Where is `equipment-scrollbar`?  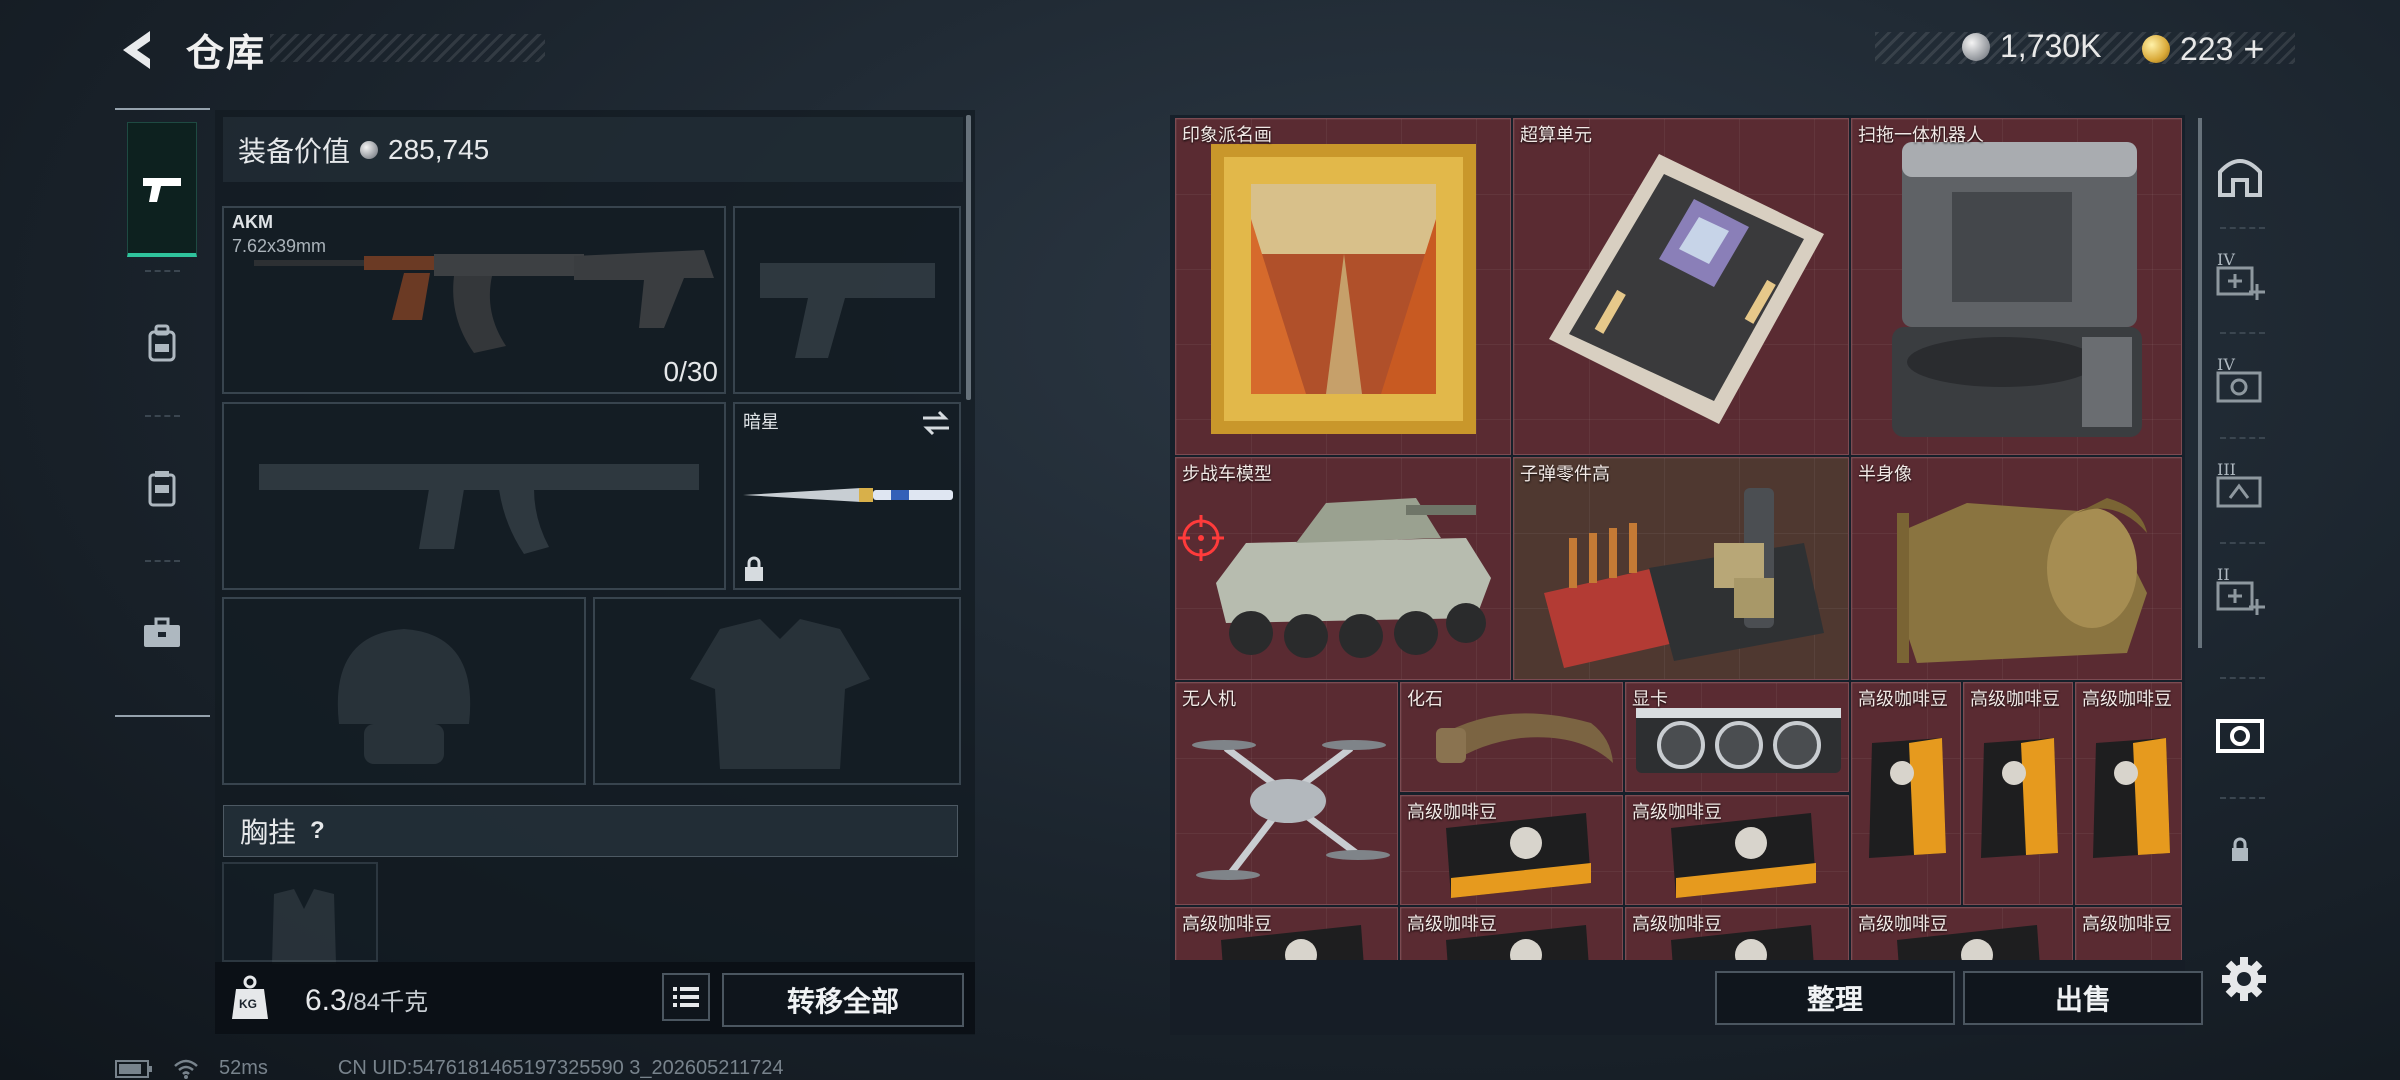
equipment-scrollbar is located at coordinates (968, 257).